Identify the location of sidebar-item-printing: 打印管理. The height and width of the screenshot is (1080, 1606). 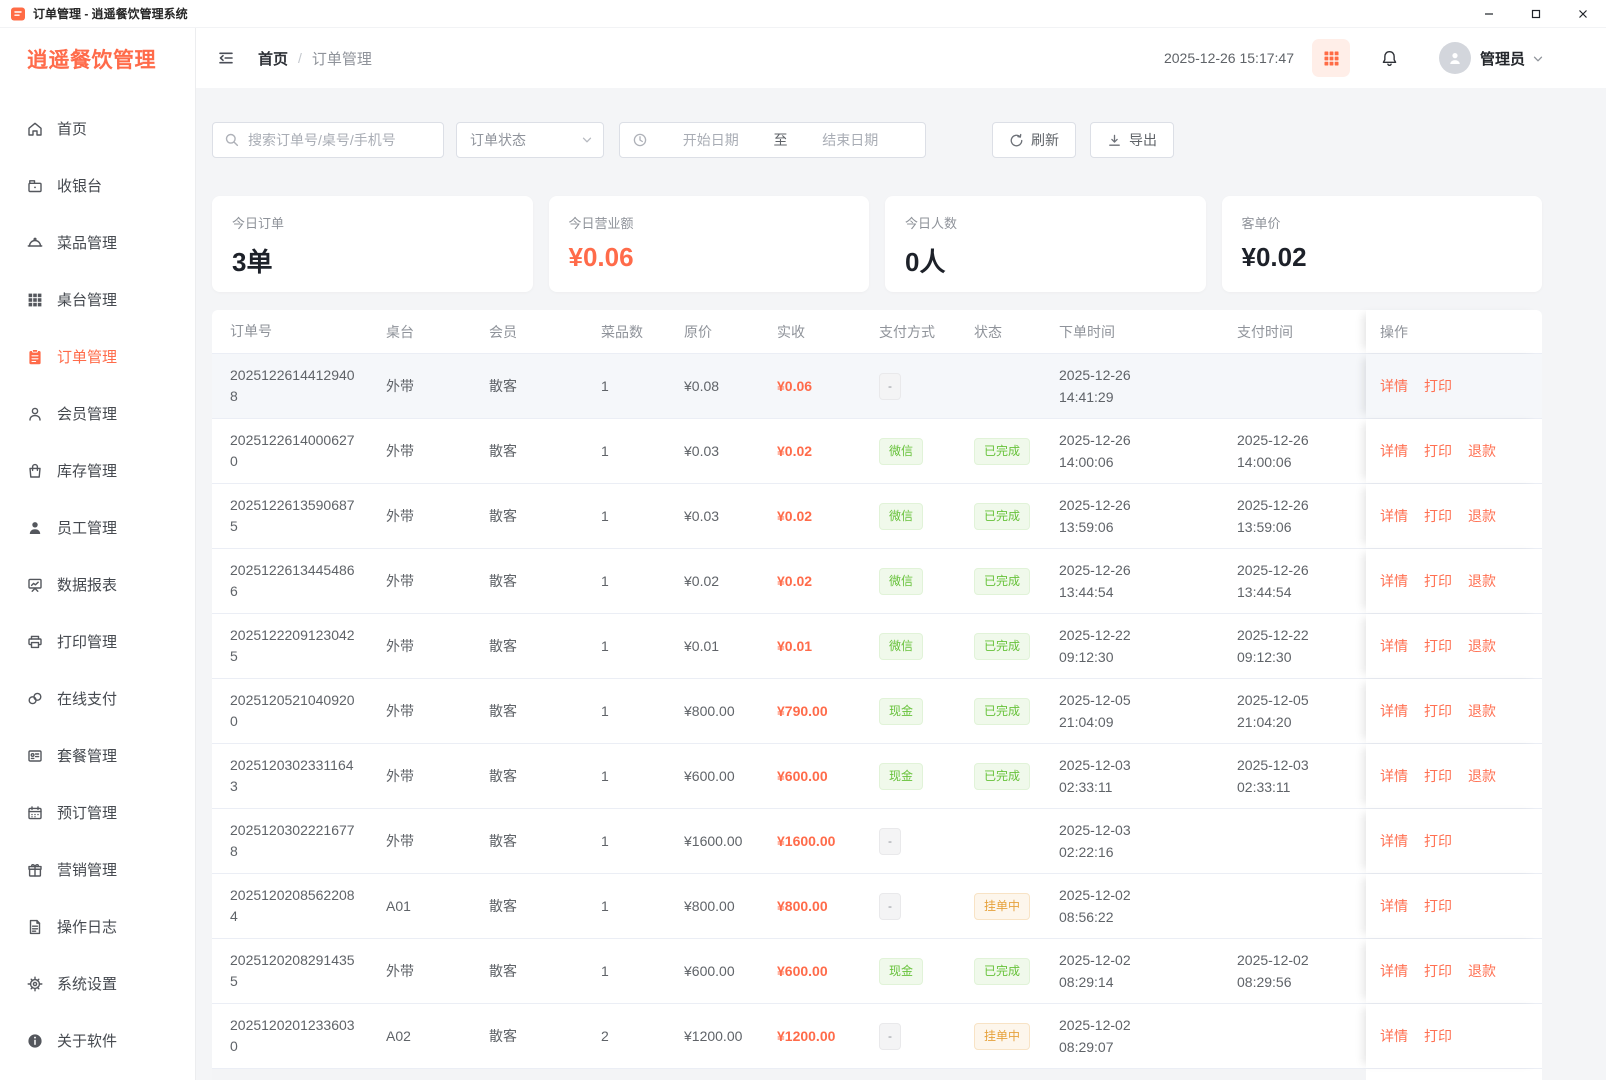
(97, 641).